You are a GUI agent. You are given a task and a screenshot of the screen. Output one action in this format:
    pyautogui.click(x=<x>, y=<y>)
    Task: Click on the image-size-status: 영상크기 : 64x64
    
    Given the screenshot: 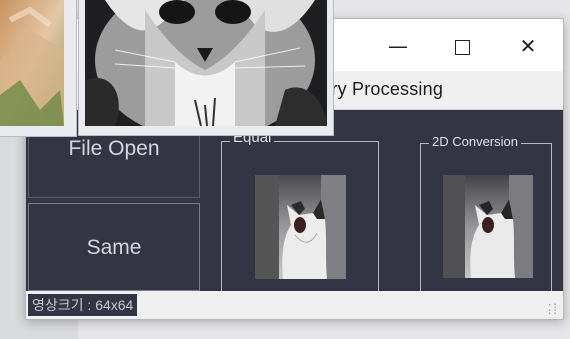 What is the action you would take?
    pyautogui.click(x=83, y=305)
    